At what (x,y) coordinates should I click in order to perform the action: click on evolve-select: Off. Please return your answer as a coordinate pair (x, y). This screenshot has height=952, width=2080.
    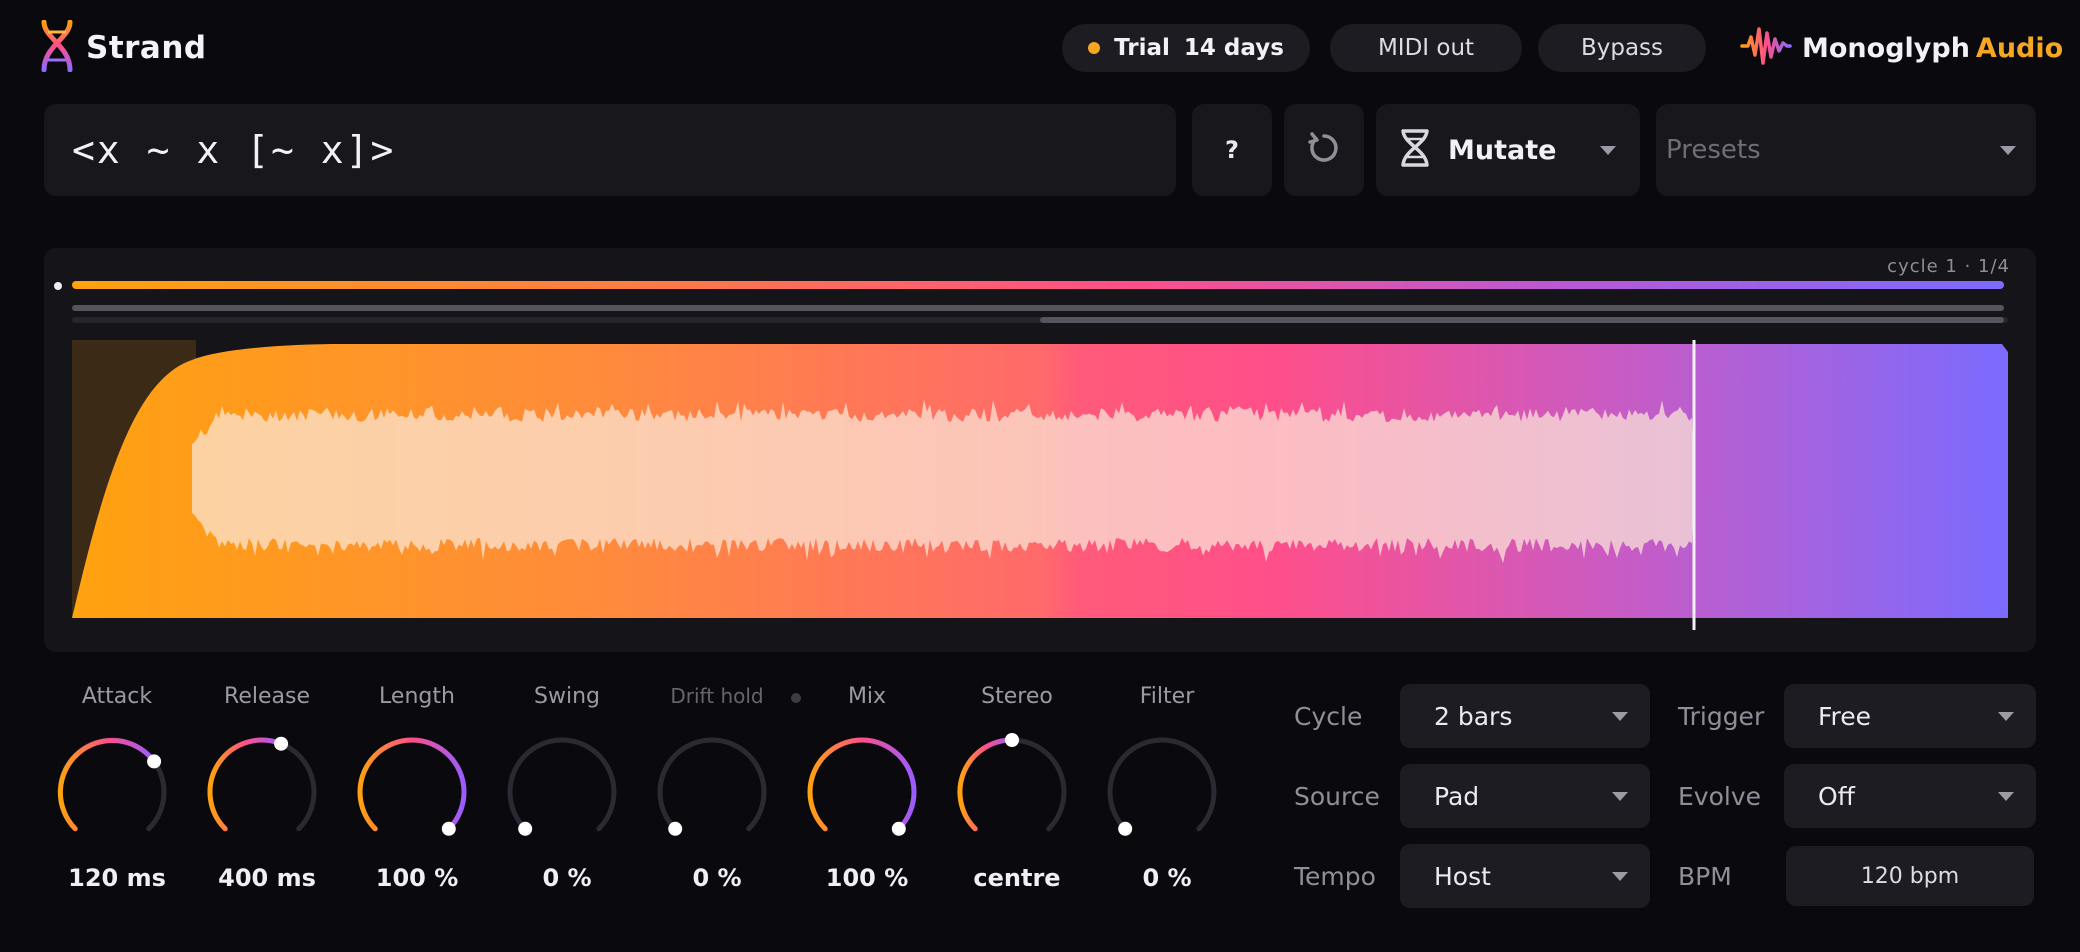
    Looking at the image, I should click on (1910, 796).